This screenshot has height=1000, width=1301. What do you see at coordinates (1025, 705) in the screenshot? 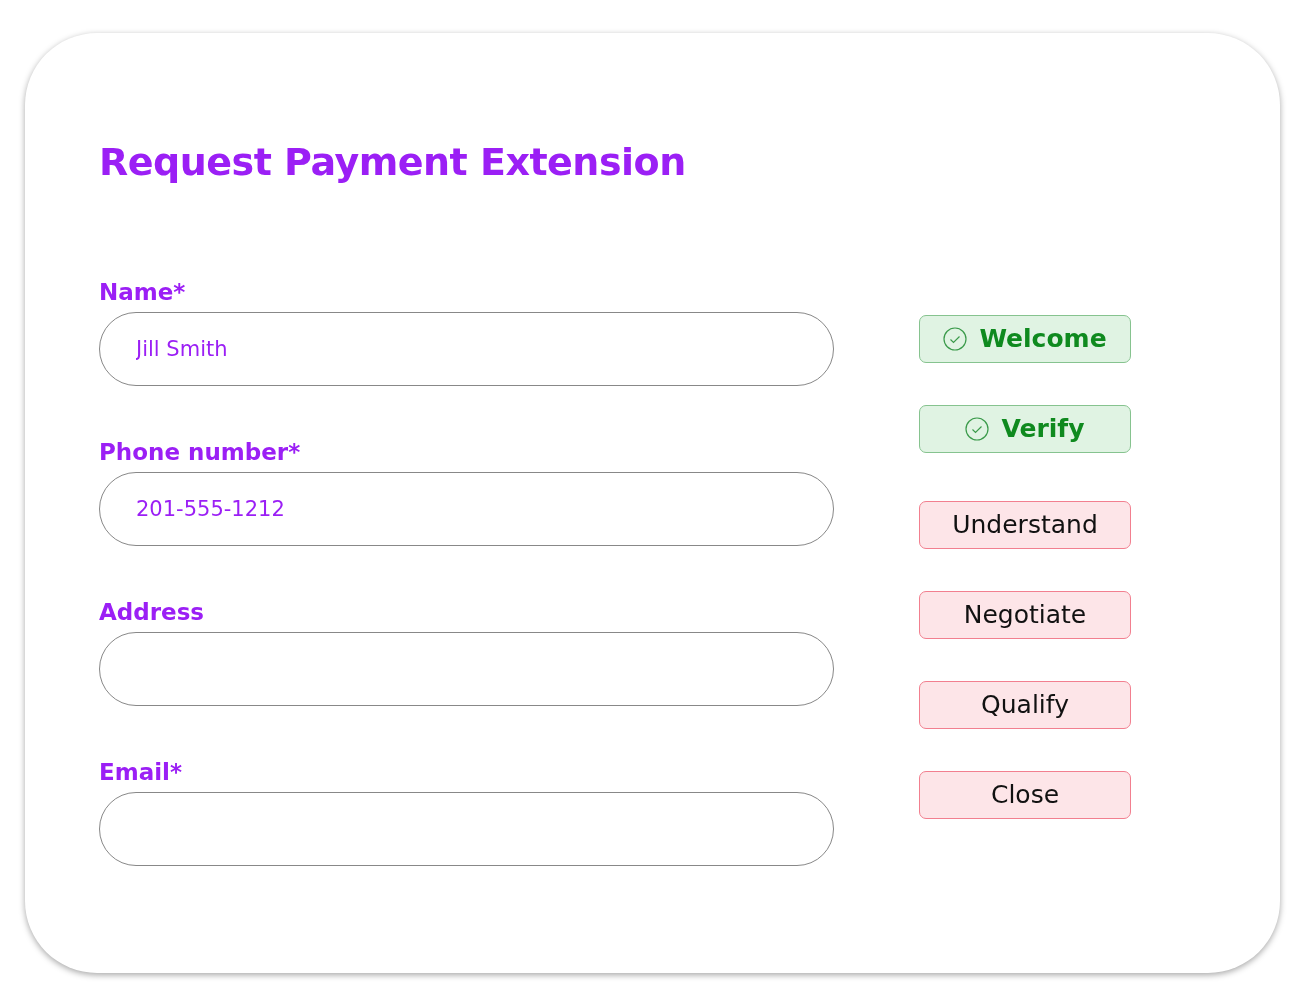
I see `step-button: Qualify` at bounding box center [1025, 705].